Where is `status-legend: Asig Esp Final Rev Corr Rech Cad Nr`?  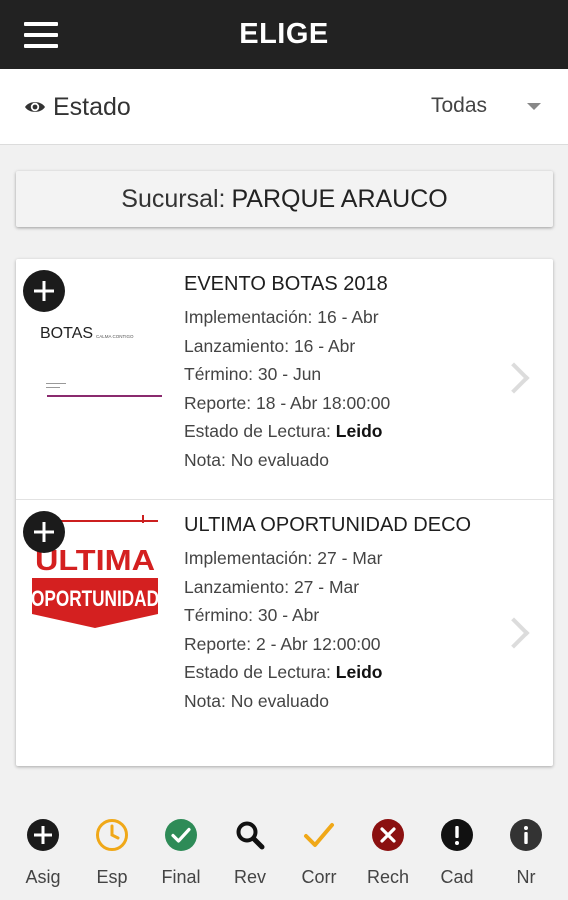
status-legend: Asig Esp Final Rev Corr Rech Cad Nr is located at coordinates (284, 856).